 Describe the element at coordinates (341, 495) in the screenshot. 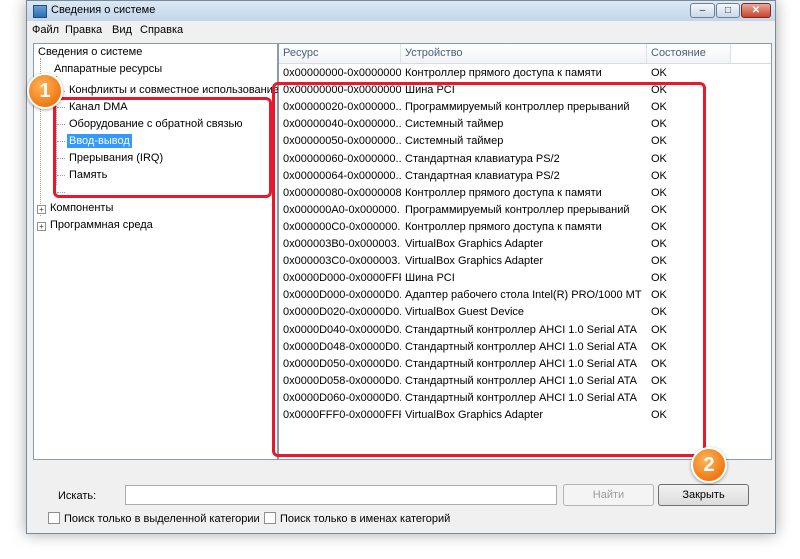

I see `search-input` at that location.